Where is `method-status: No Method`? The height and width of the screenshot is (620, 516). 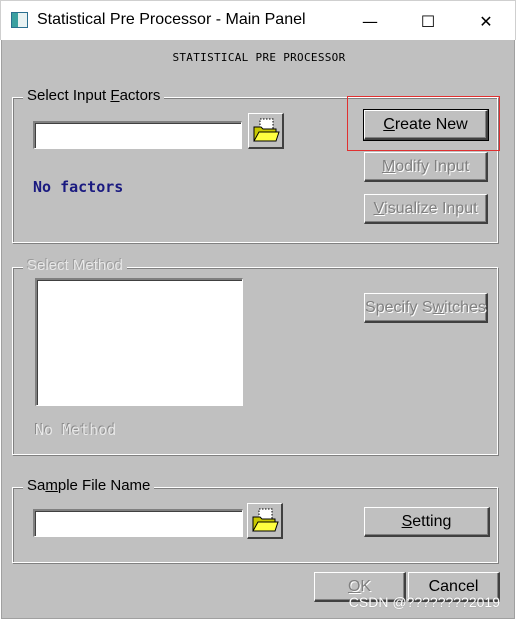 method-status: No Method is located at coordinates (76, 430).